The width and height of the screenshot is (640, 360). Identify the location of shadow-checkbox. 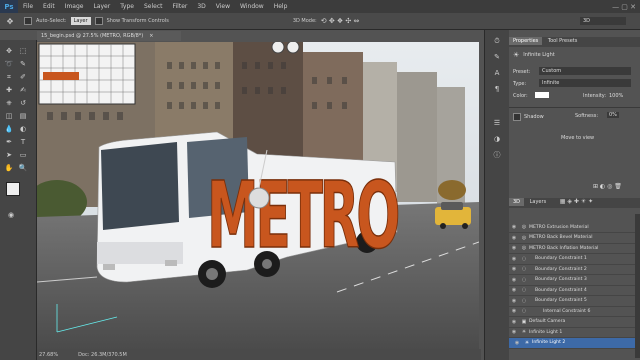
(517, 117).